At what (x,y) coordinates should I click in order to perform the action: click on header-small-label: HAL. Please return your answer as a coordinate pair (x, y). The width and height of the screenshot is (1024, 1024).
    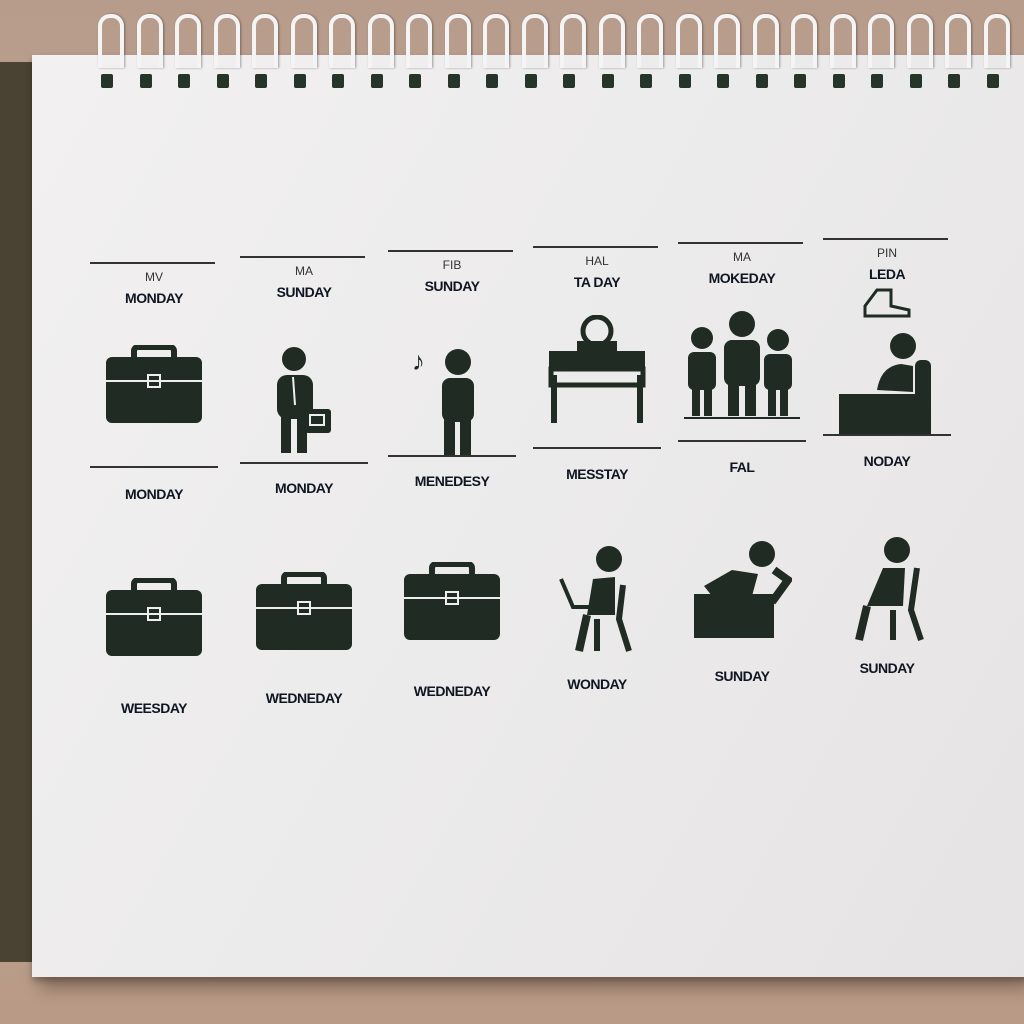
    Looking at the image, I should click on (597, 261).